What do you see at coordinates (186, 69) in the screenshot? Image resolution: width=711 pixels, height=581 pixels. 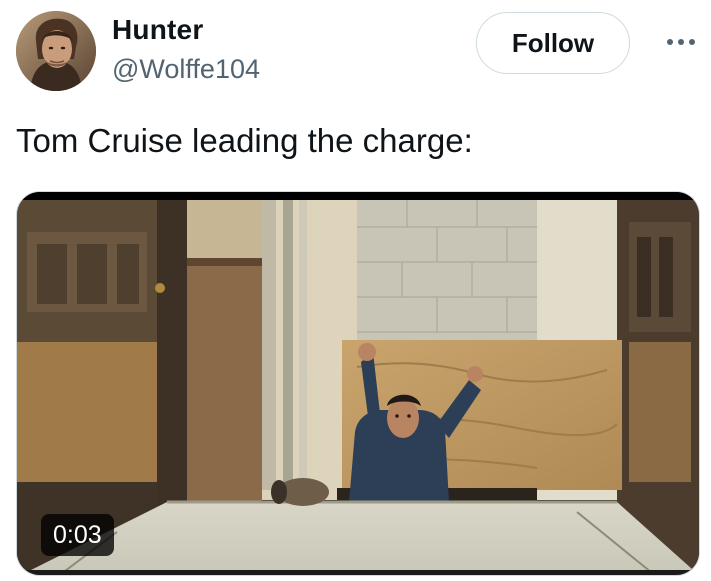 I see `user-handle: @Wolffe104` at bounding box center [186, 69].